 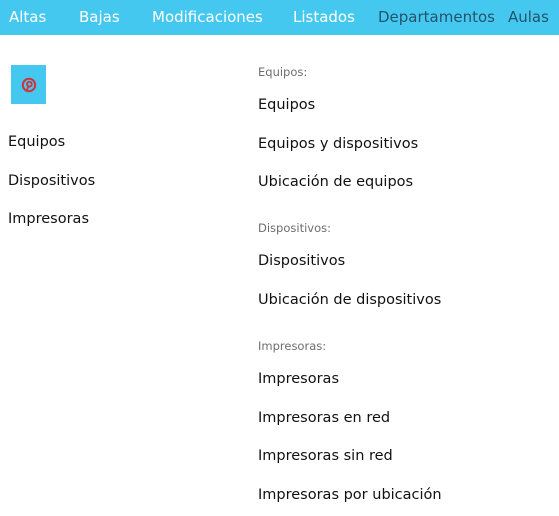 What do you see at coordinates (324, 418) in the screenshot?
I see `menu-link-impresoras-en-red: Impresoras en red` at bounding box center [324, 418].